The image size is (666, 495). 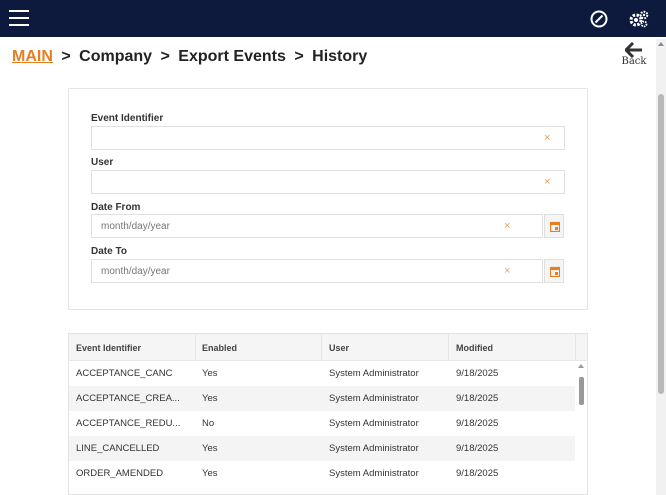 I want to click on cell-enabled: No, so click(x=208, y=423).